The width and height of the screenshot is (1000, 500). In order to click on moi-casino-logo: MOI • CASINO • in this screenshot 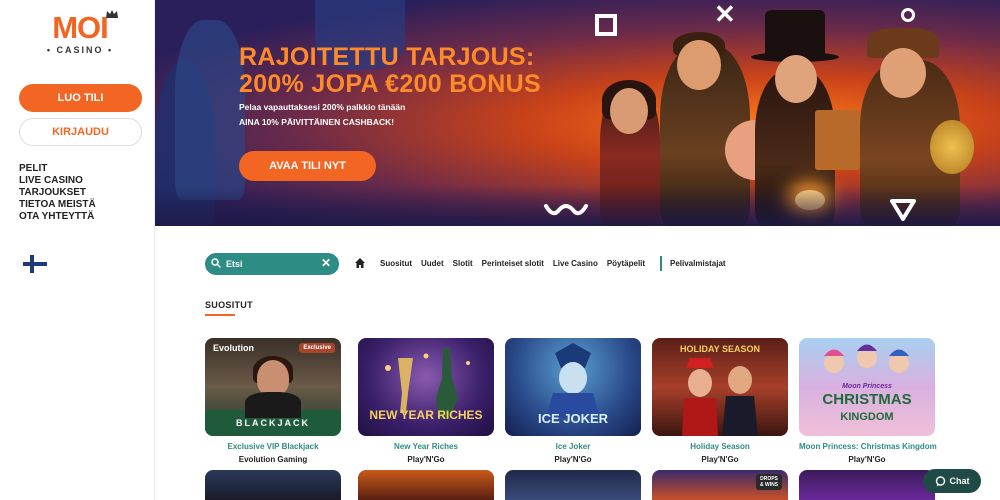, I will do `click(80, 35)`.